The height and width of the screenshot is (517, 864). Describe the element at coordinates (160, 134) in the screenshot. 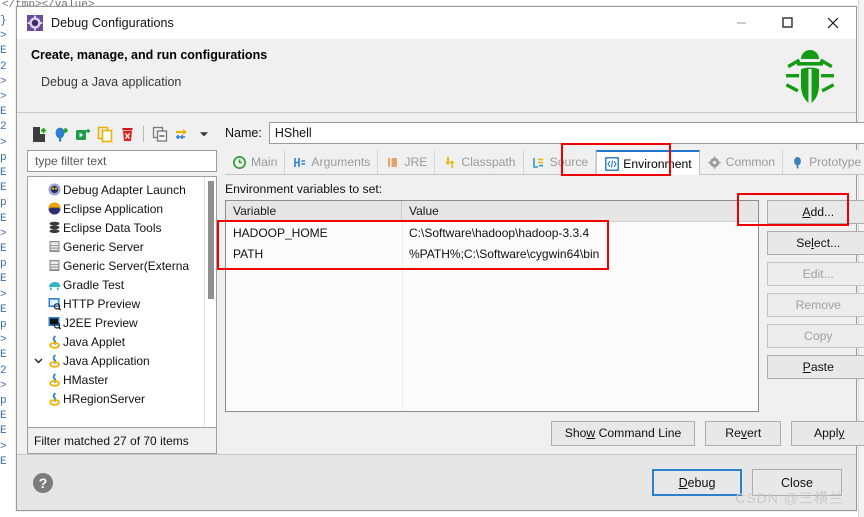

I see `collapse-all-icon` at that location.